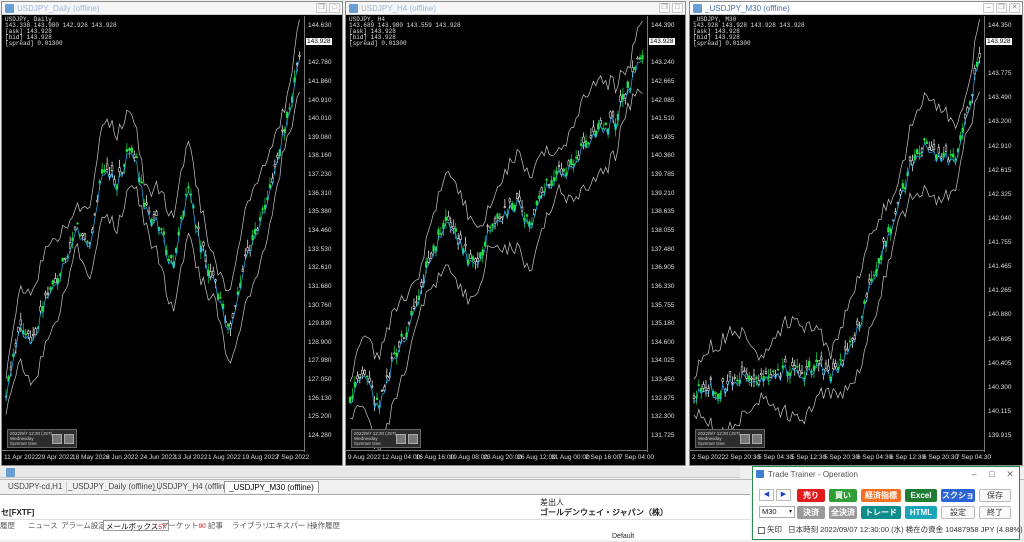  I want to click on price-tick: 132.300, so click(663, 417).